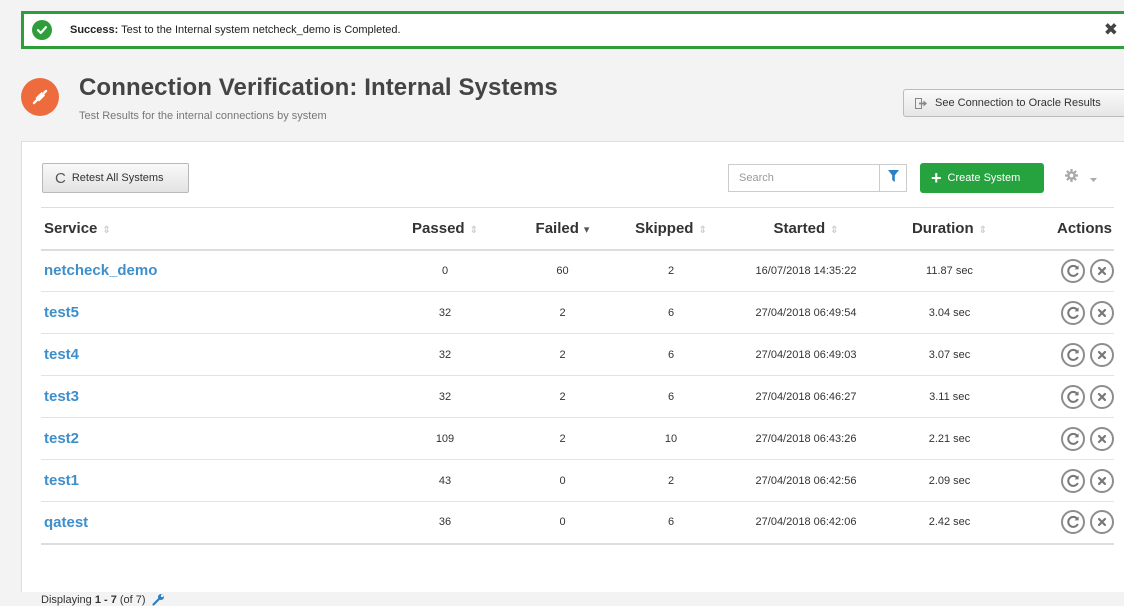  Describe the element at coordinates (562, 270) in the screenshot. I see `failed-cell: 60` at that location.